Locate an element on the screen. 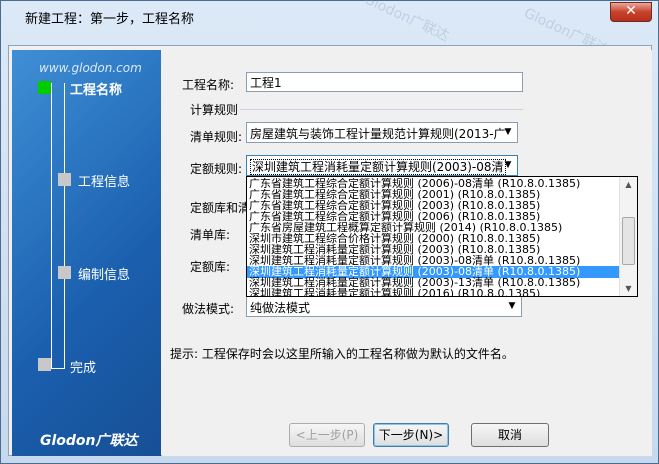 The image size is (659, 464). cancel-button: 取消 is located at coordinates (510, 435).